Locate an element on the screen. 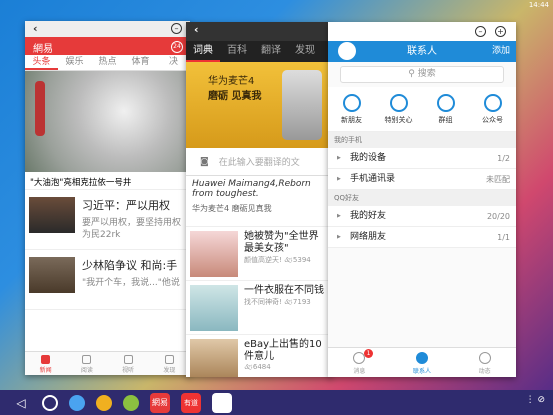  back-icon: ◁ is located at coordinates (21, 403).